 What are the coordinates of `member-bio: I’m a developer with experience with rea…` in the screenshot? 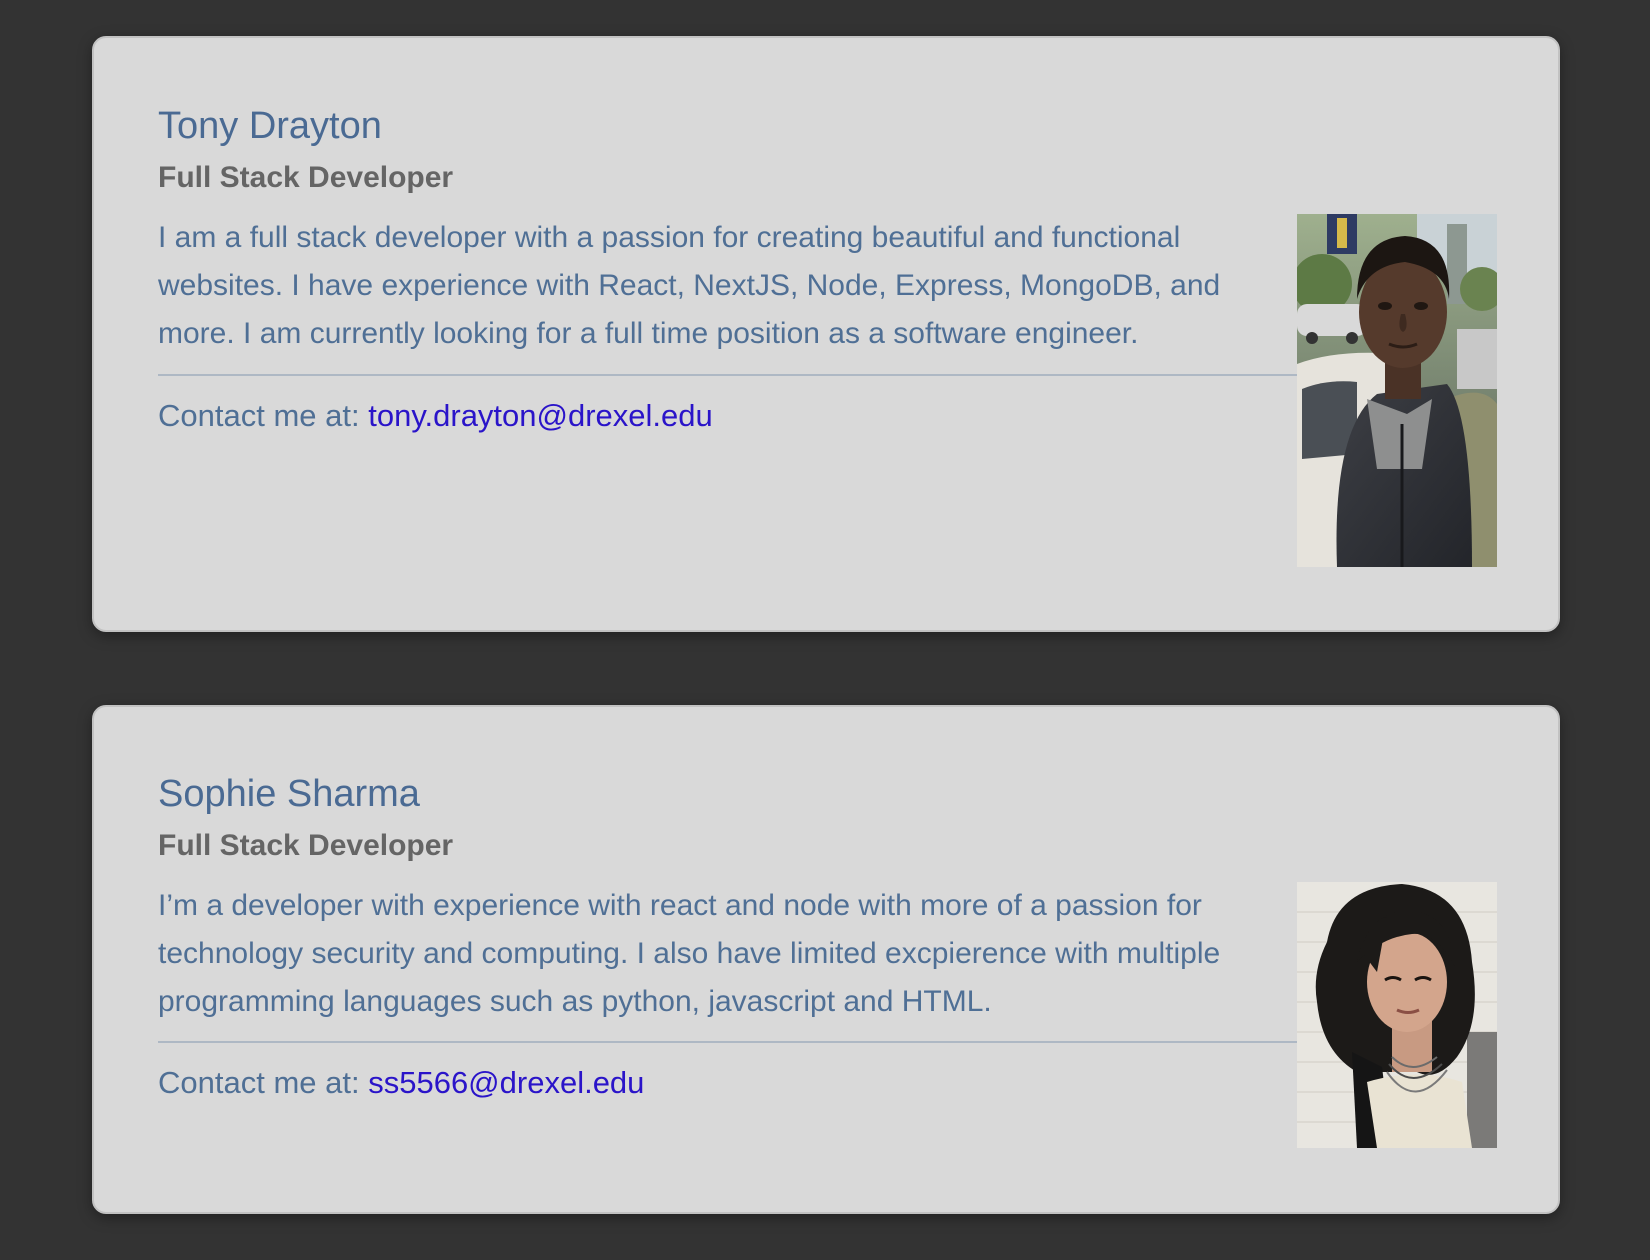 It's located at (689, 953).